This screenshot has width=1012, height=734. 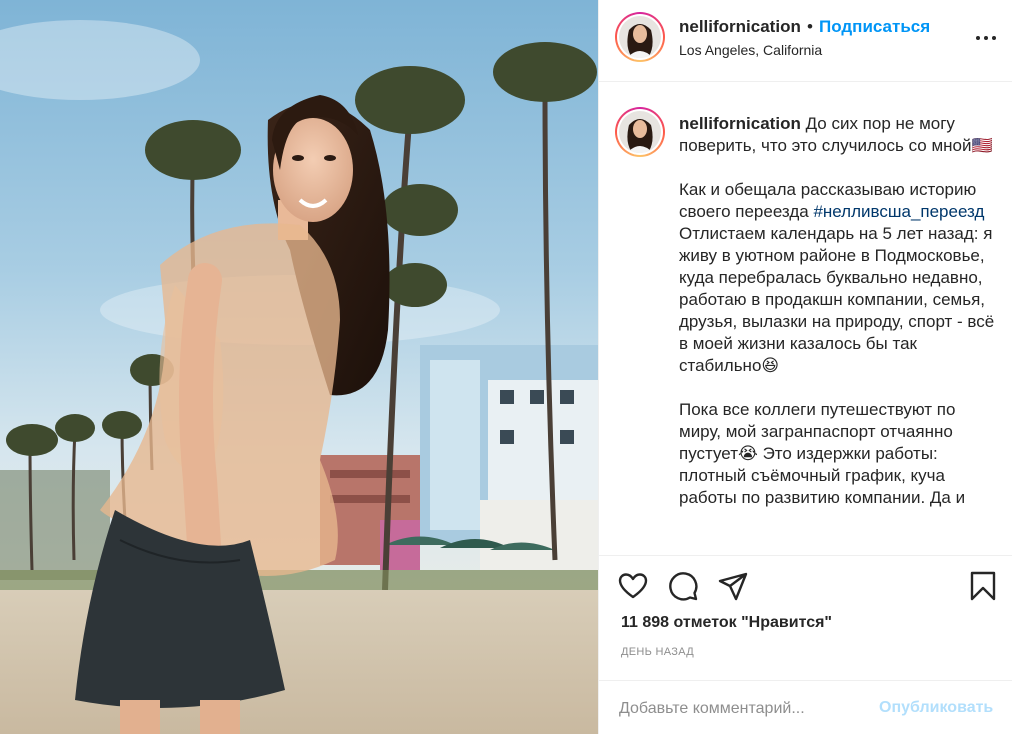 What do you see at coordinates (657, 652) in the screenshot?
I see `post-timestamp: День назад` at bounding box center [657, 652].